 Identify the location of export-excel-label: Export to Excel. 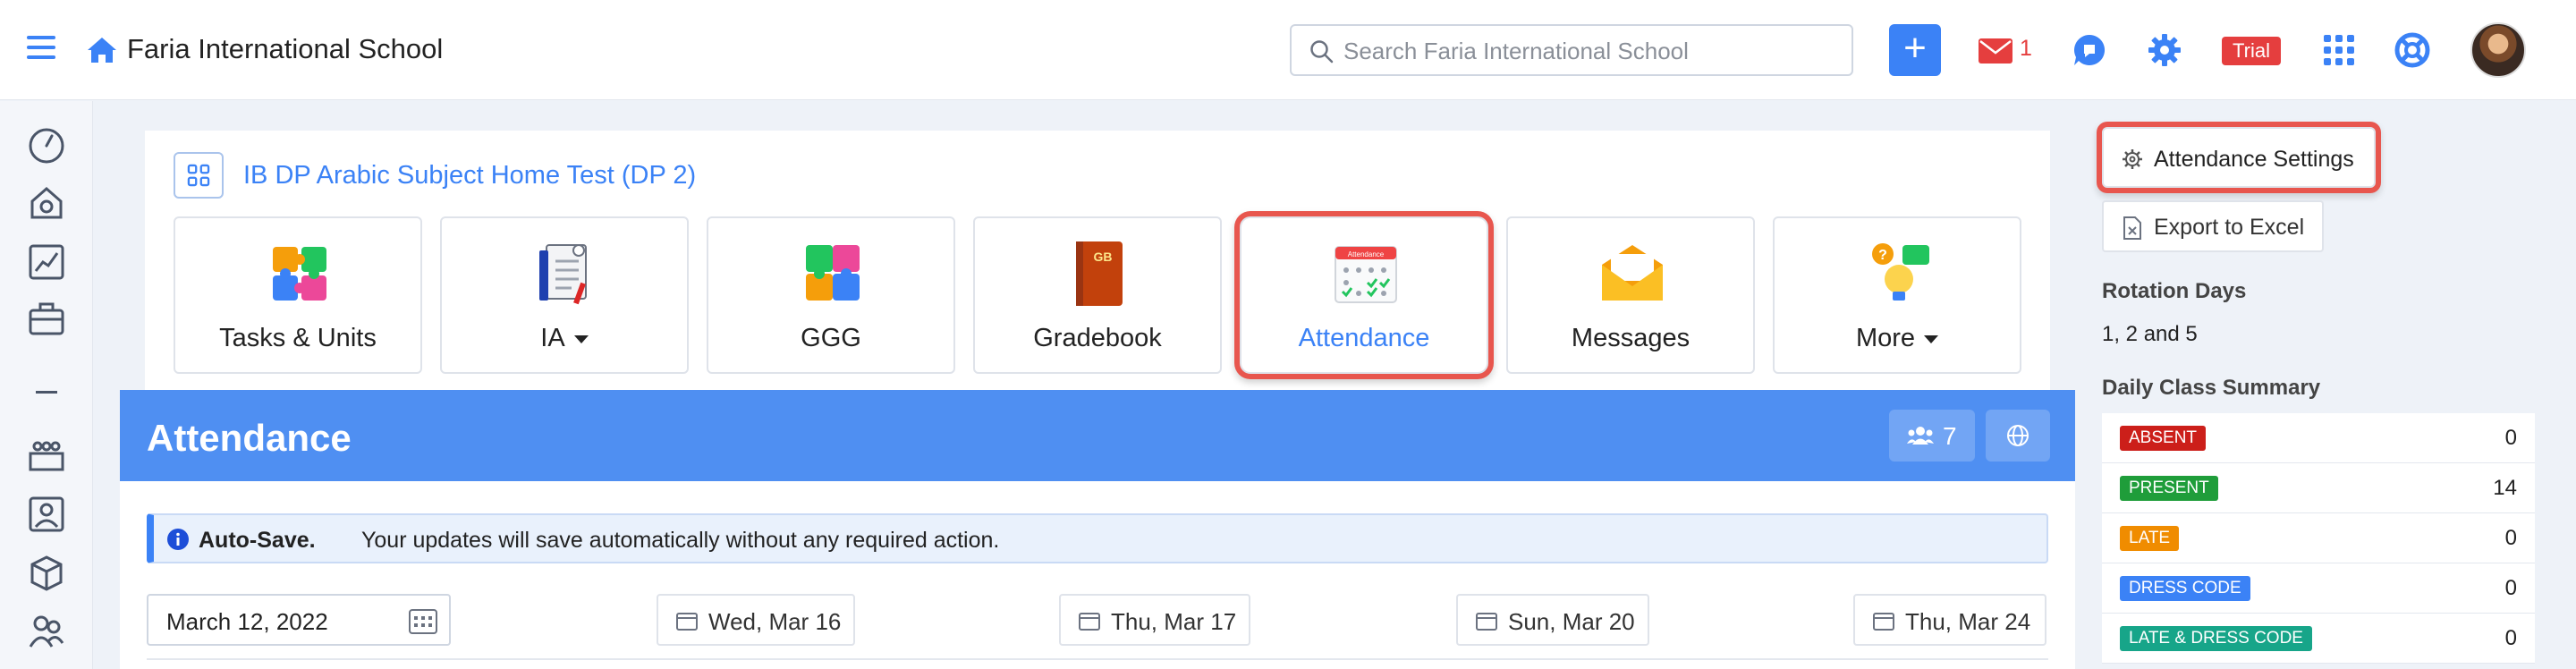
(2229, 227).